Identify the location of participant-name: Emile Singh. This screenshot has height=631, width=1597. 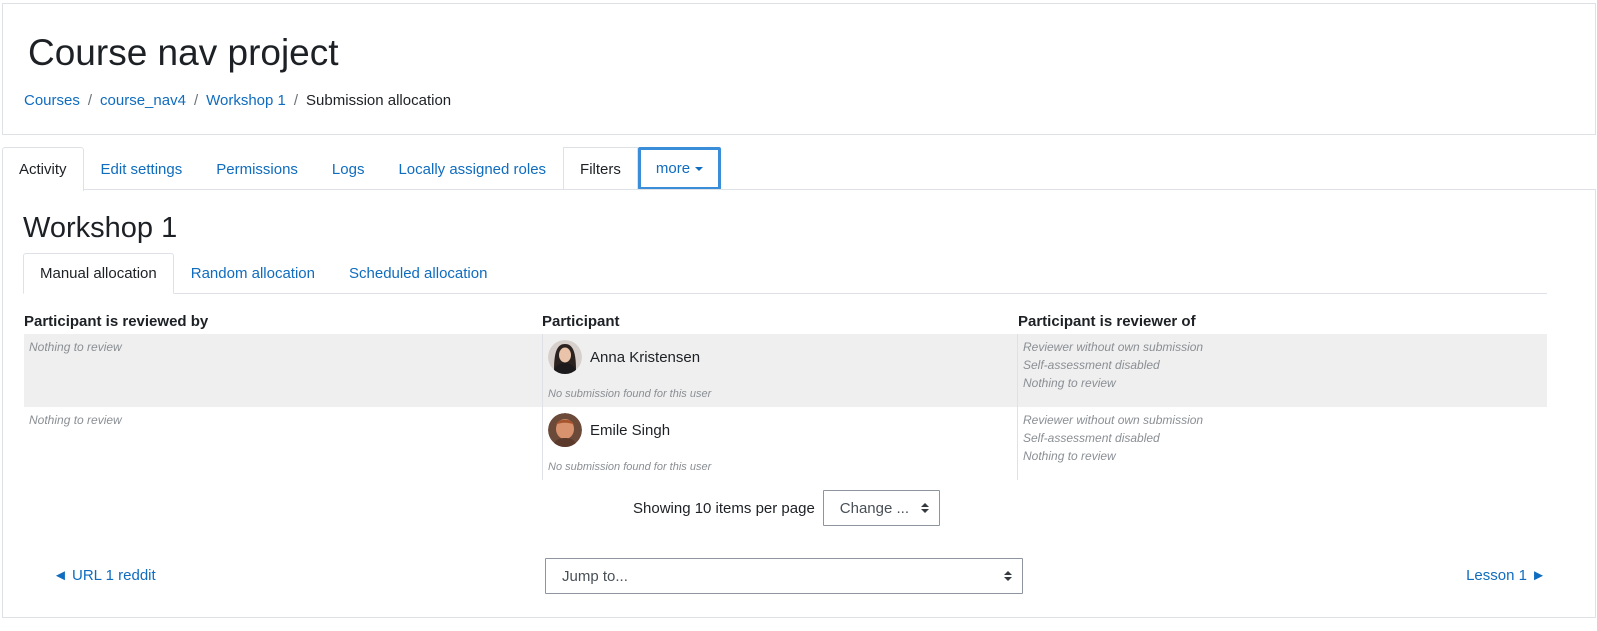
(630, 430).